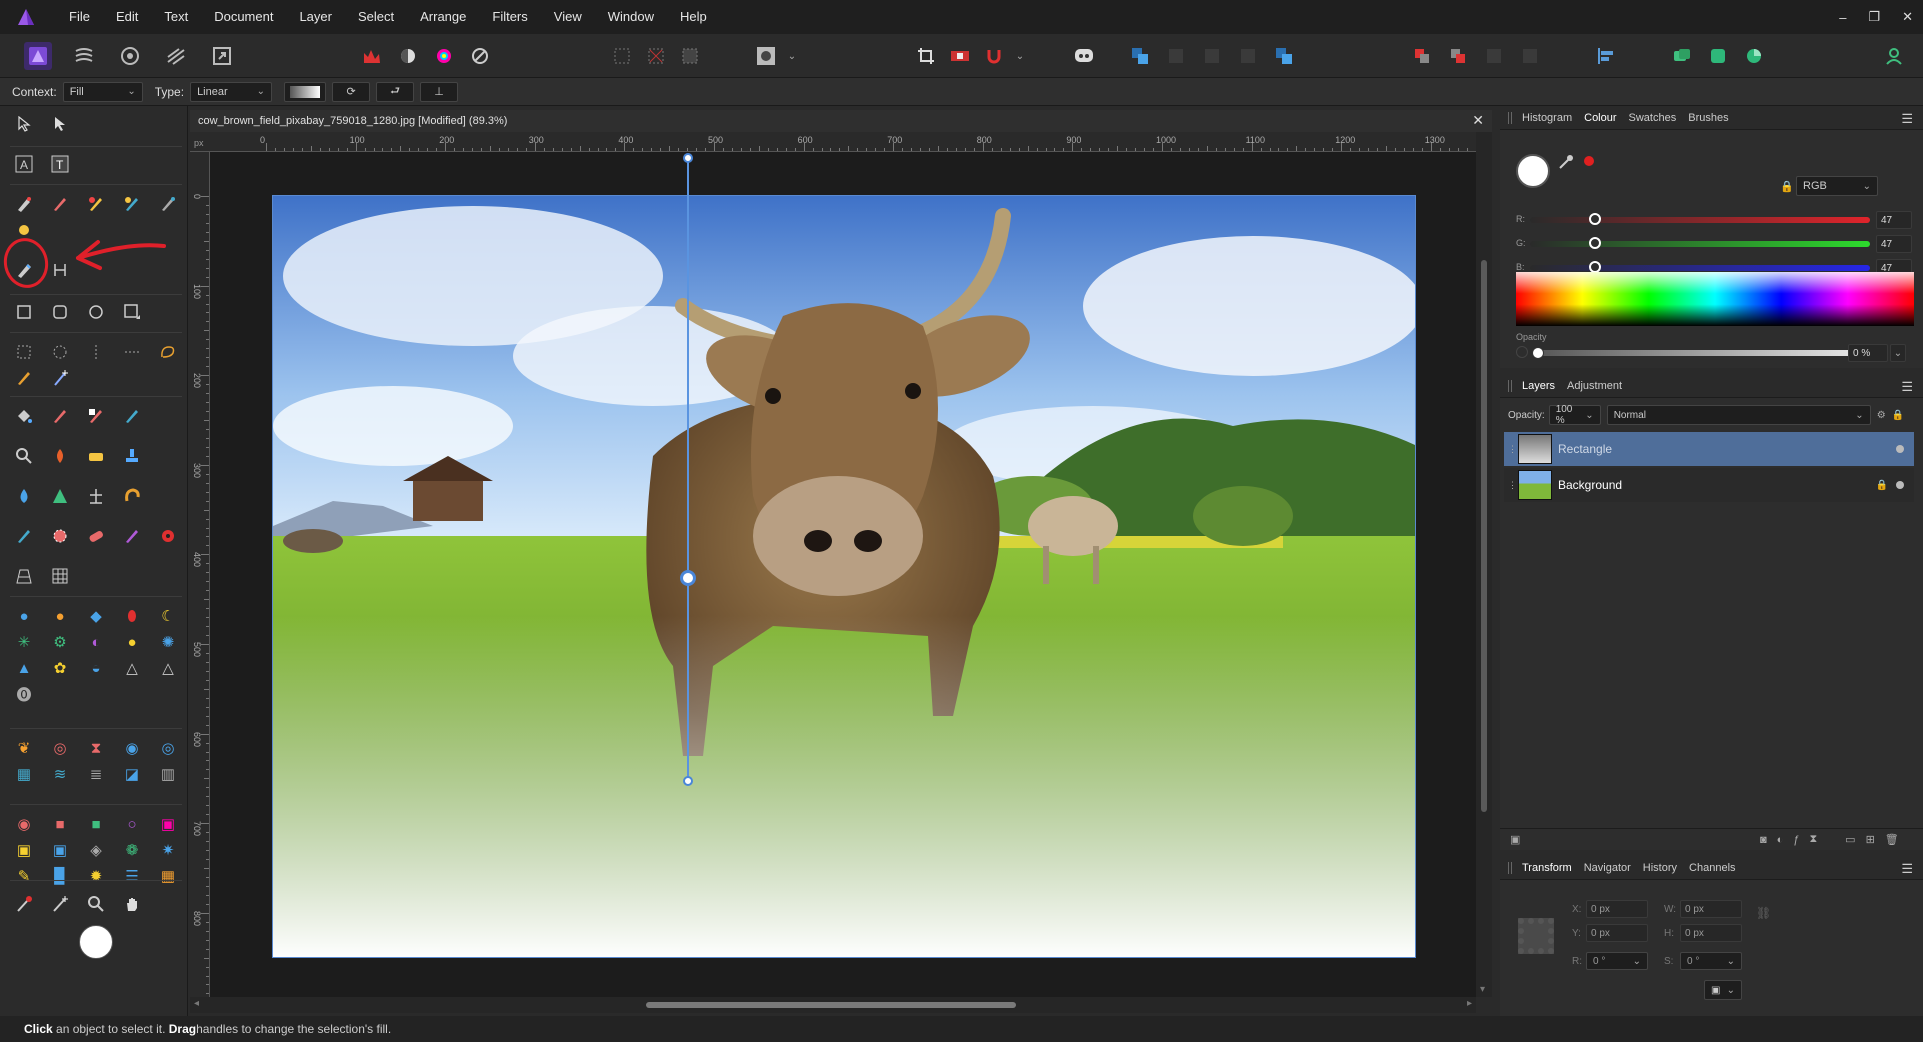 Image resolution: width=1923 pixels, height=1042 pixels. Describe the element at coordinates (60, 456) in the screenshot. I see `burn-tool-icon` at that location.